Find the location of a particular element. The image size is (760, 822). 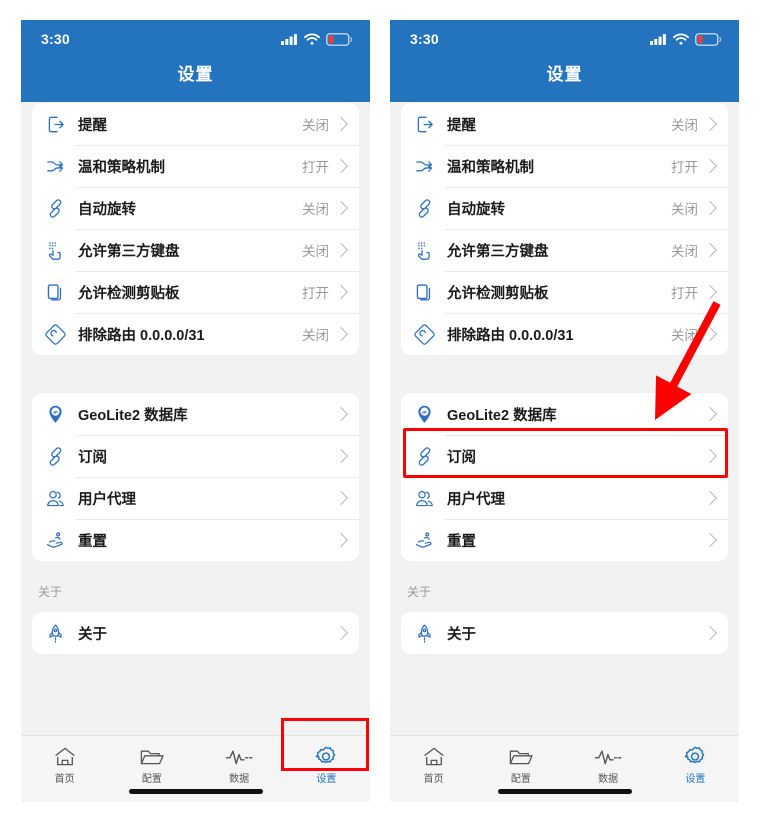

shuffle-icon is located at coordinates (424, 166).